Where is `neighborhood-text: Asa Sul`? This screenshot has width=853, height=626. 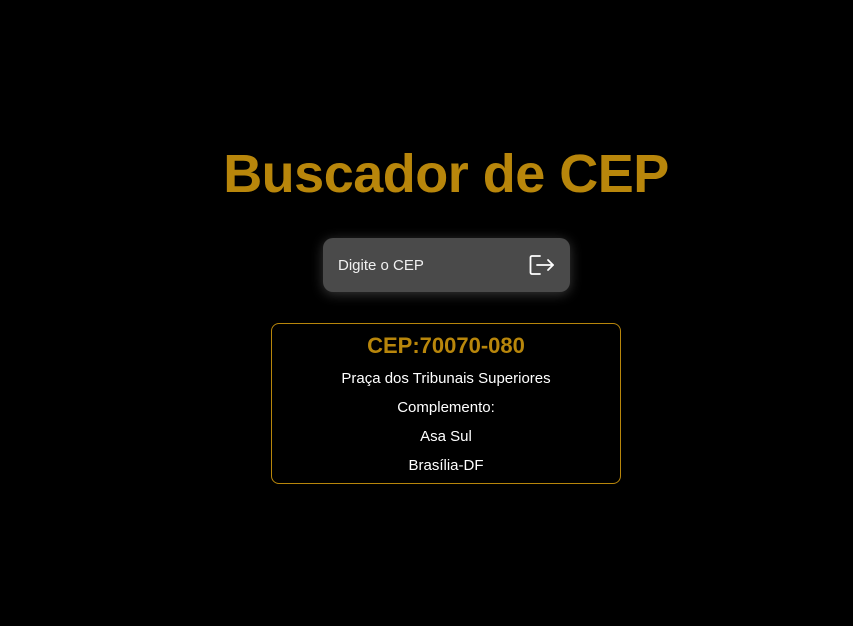
neighborhood-text: Asa Sul is located at coordinates (446, 436).